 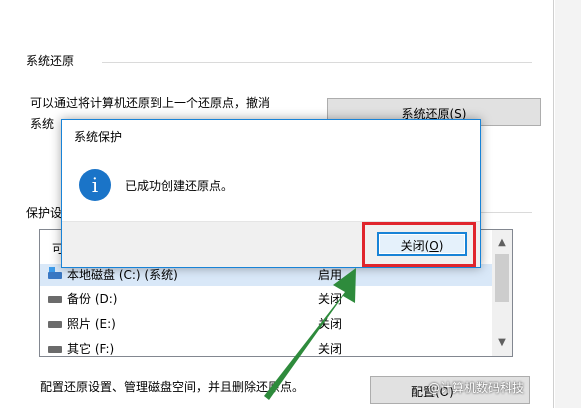 I want to click on config-description: 配置还原设置、管理磁盘空间，并且删除还原点。, so click(x=172, y=387).